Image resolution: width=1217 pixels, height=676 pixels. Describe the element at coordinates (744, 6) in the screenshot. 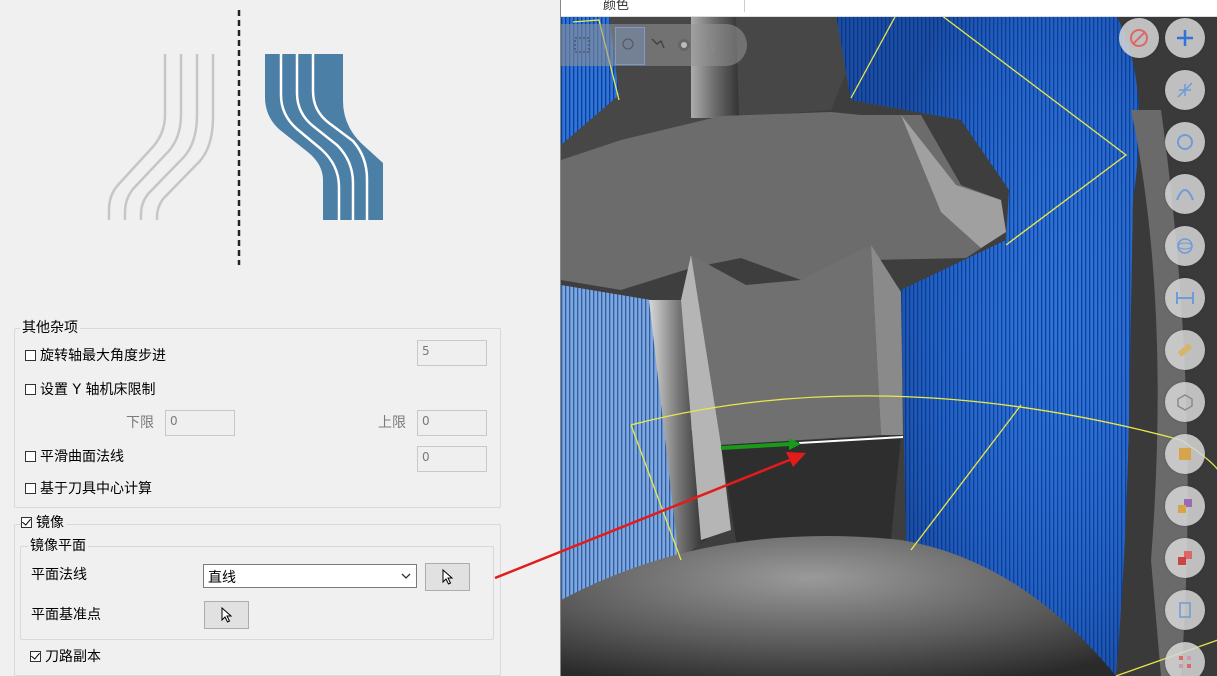

I see `header-divider` at that location.